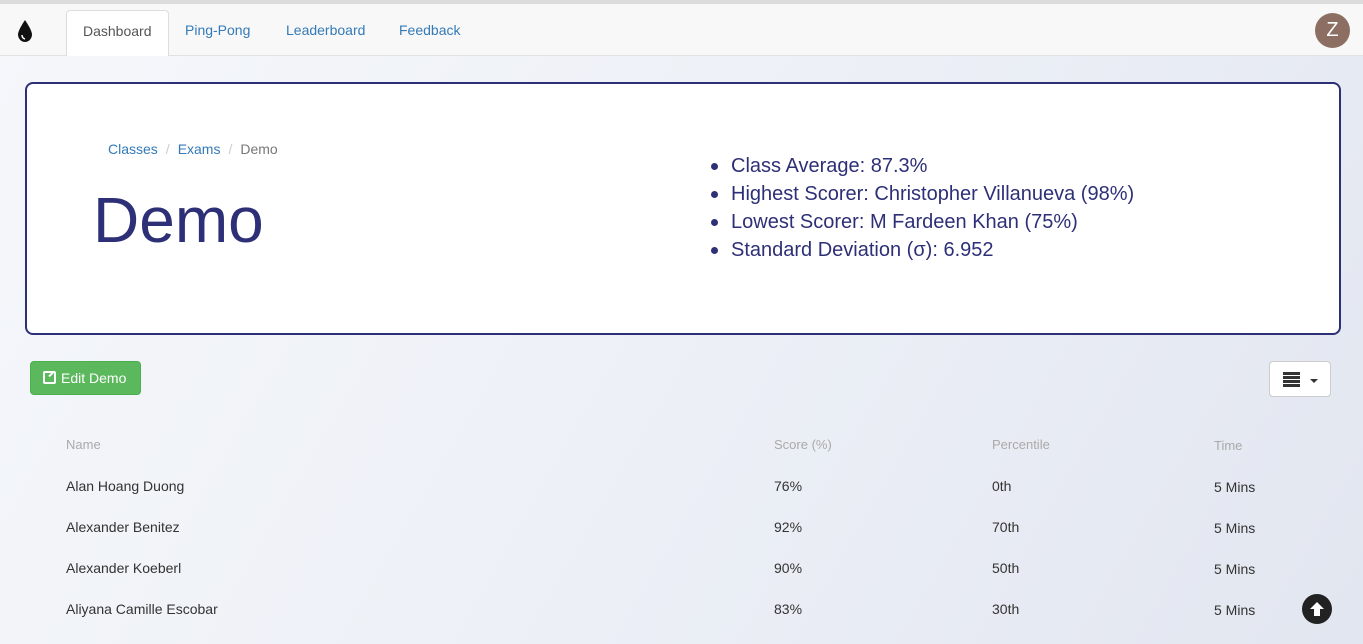 This screenshot has width=1363, height=644. I want to click on row-4-percentile: 30th, so click(1006, 609).